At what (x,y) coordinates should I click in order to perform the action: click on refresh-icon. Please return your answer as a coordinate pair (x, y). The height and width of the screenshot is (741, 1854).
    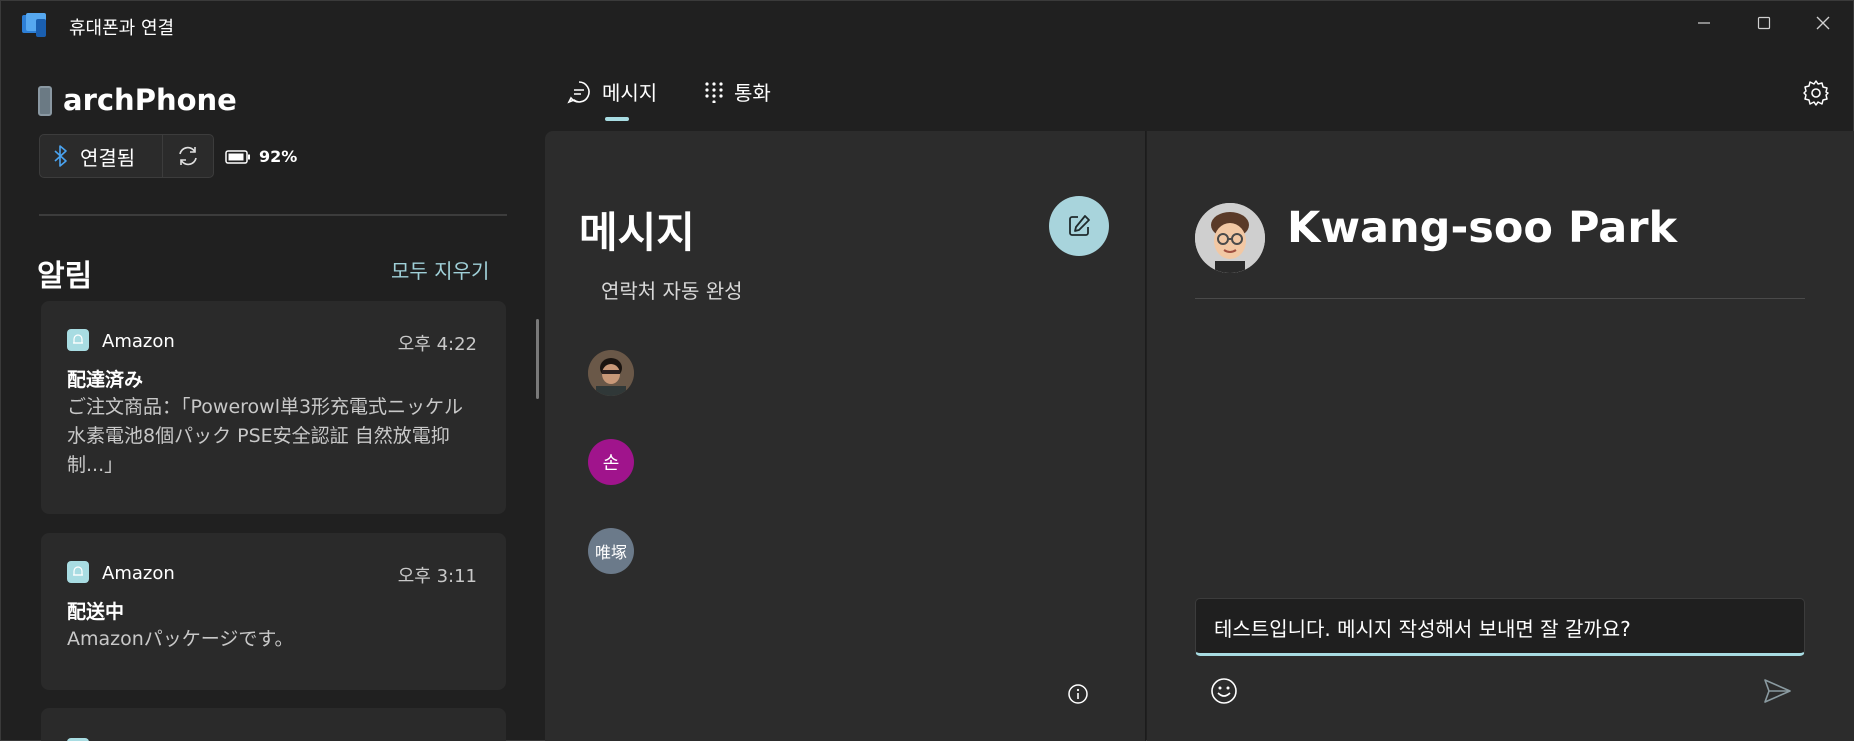
    Looking at the image, I should click on (188, 156).